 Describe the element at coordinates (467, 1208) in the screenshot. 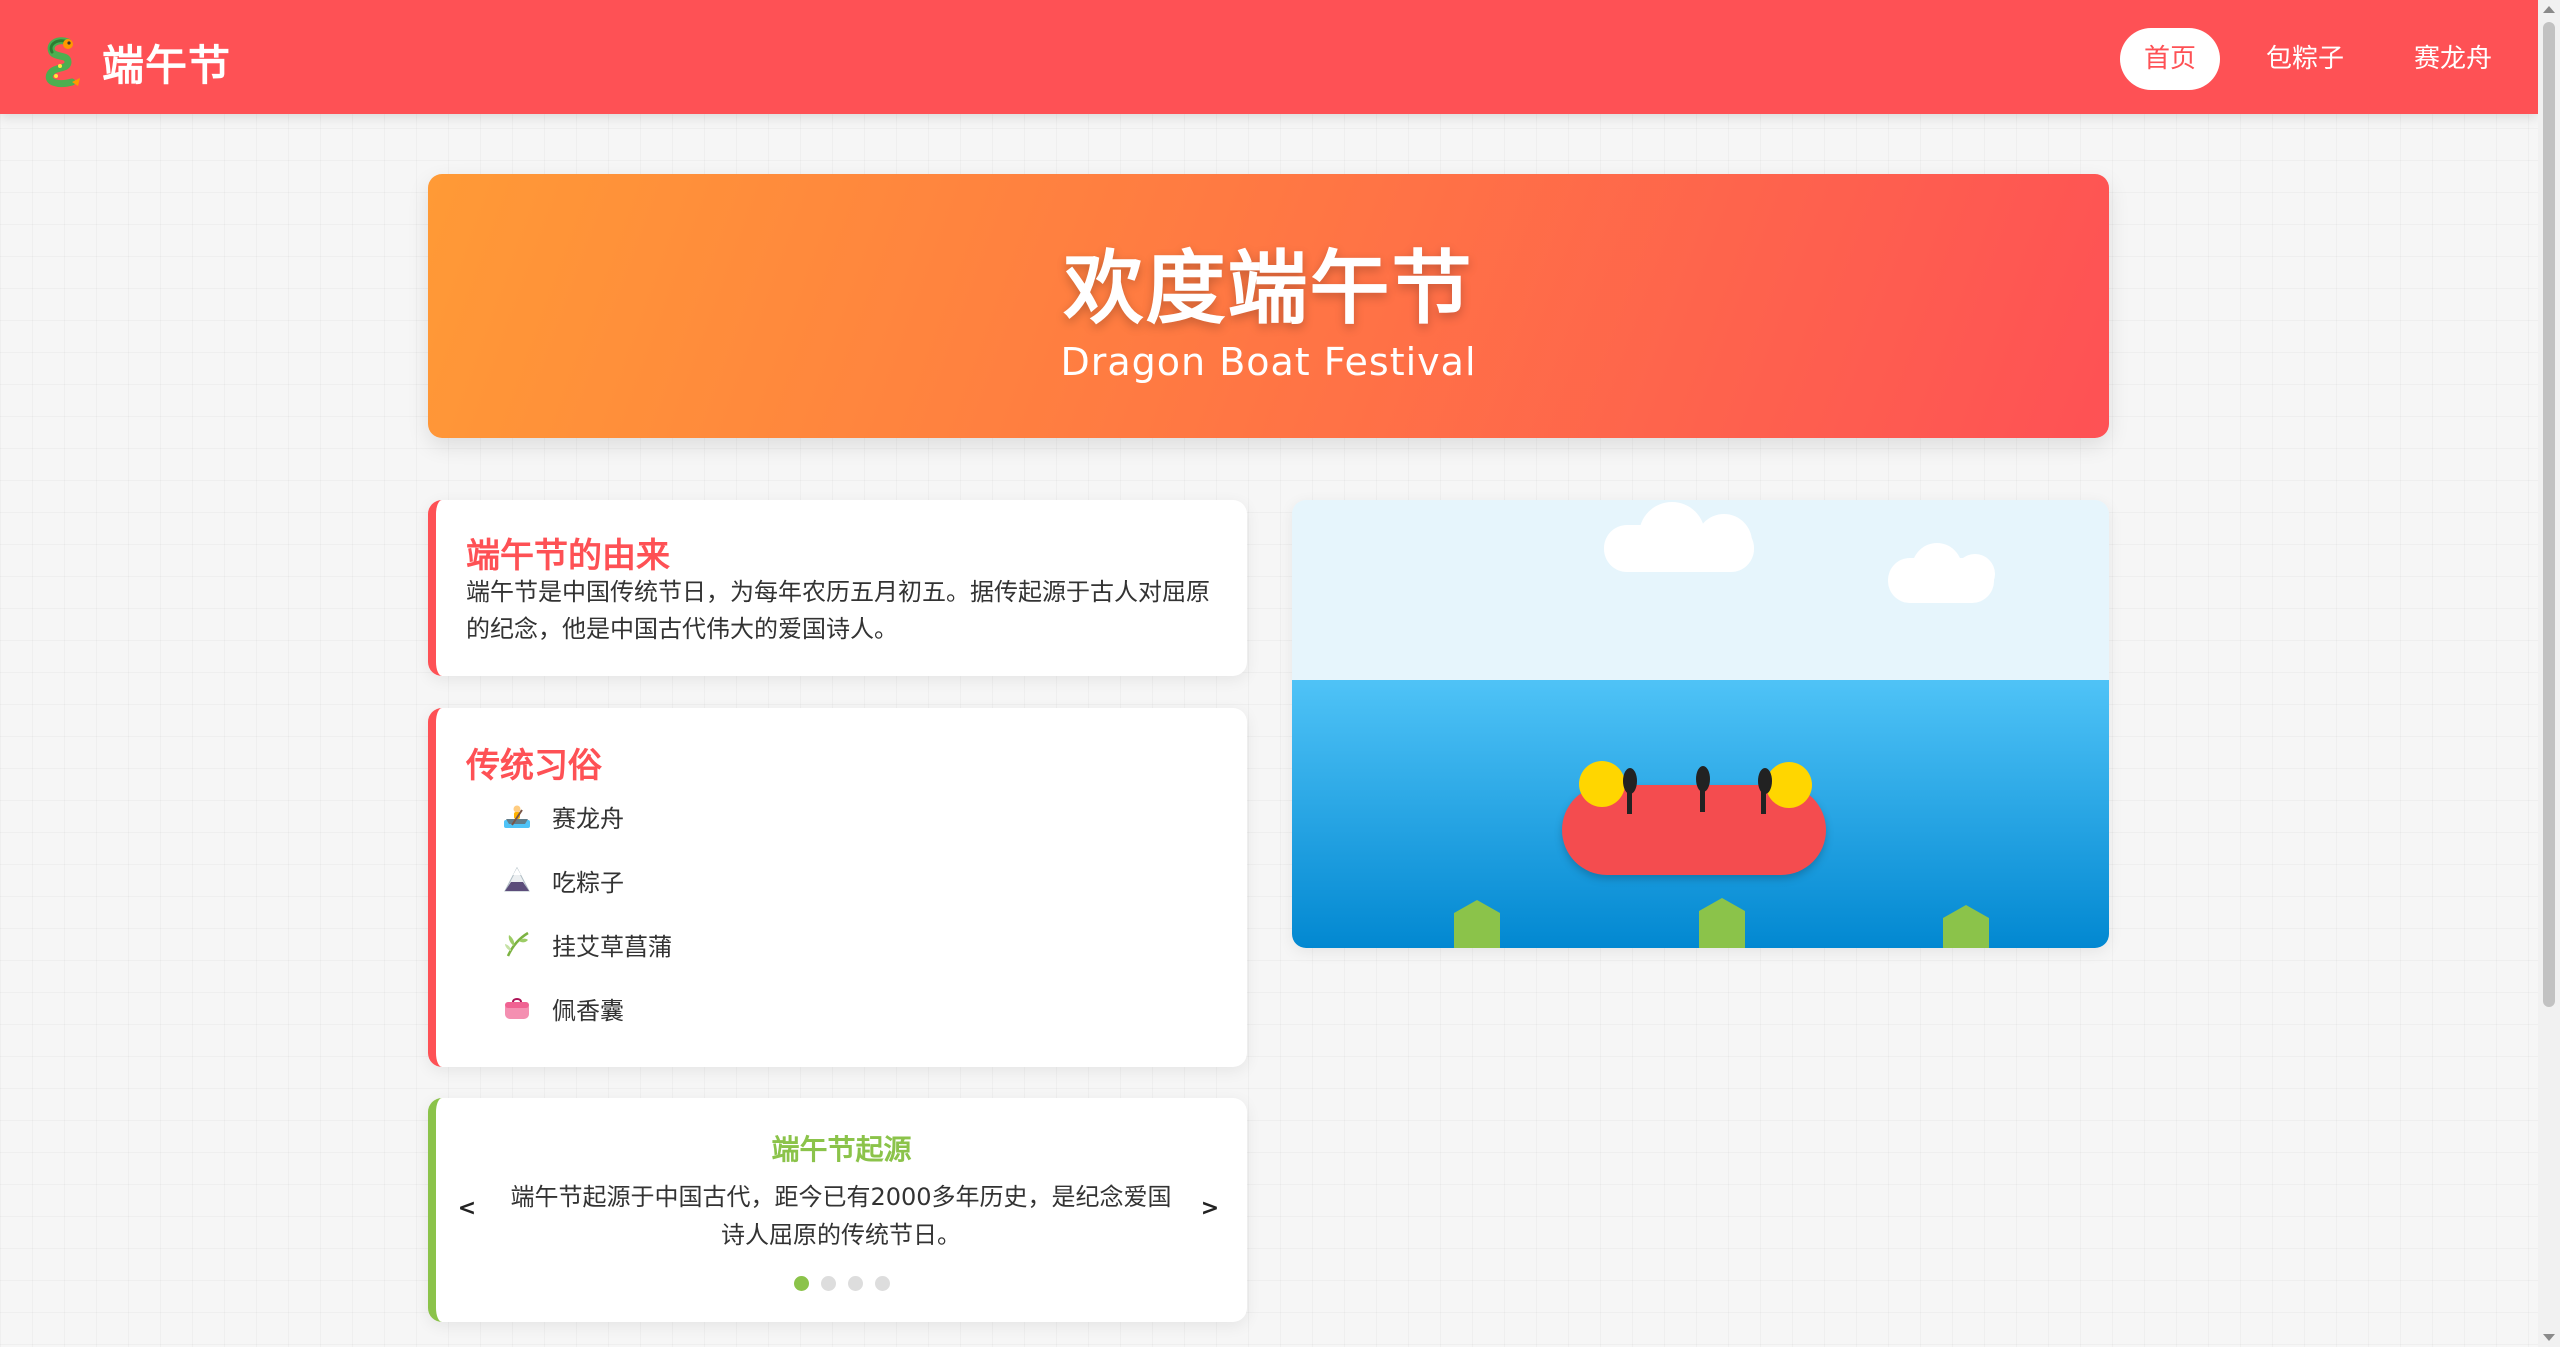

I see `slider-prev-button: <` at that location.